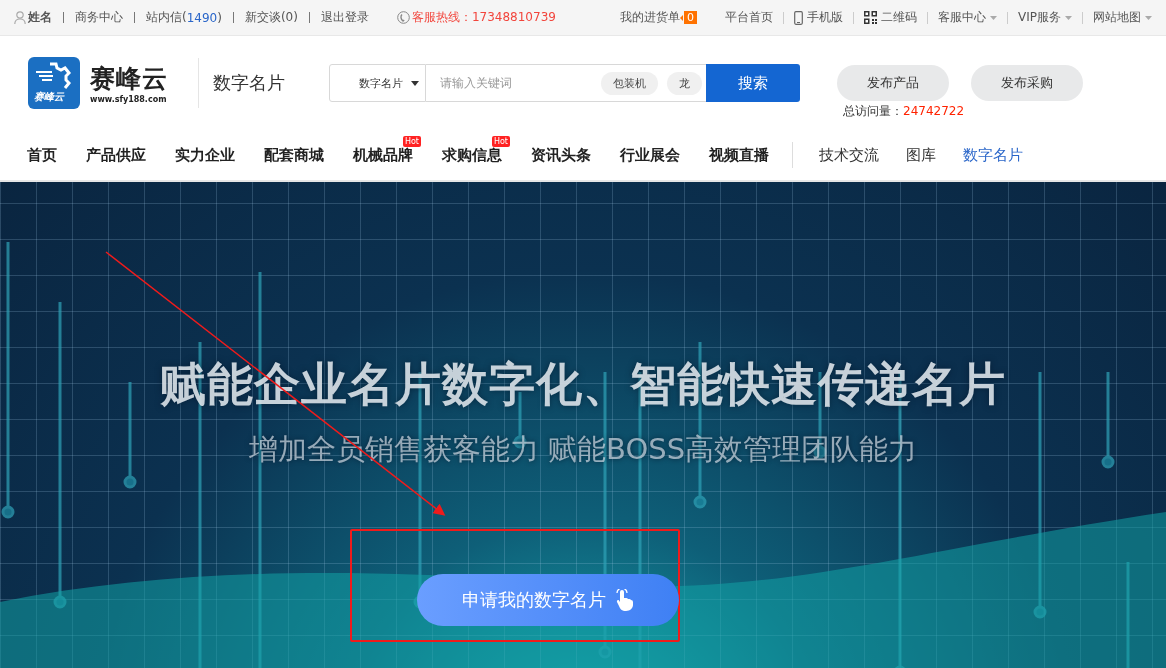 The height and width of the screenshot is (668, 1166). What do you see at coordinates (54, 83) in the screenshot?
I see `logo-icon: 赛峰云` at bounding box center [54, 83].